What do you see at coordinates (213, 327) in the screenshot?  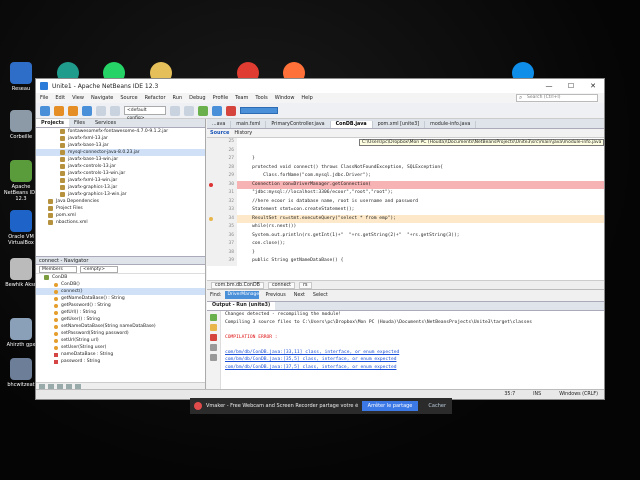 I see `rerun-goals-icon` at bounding box center [213, 327].